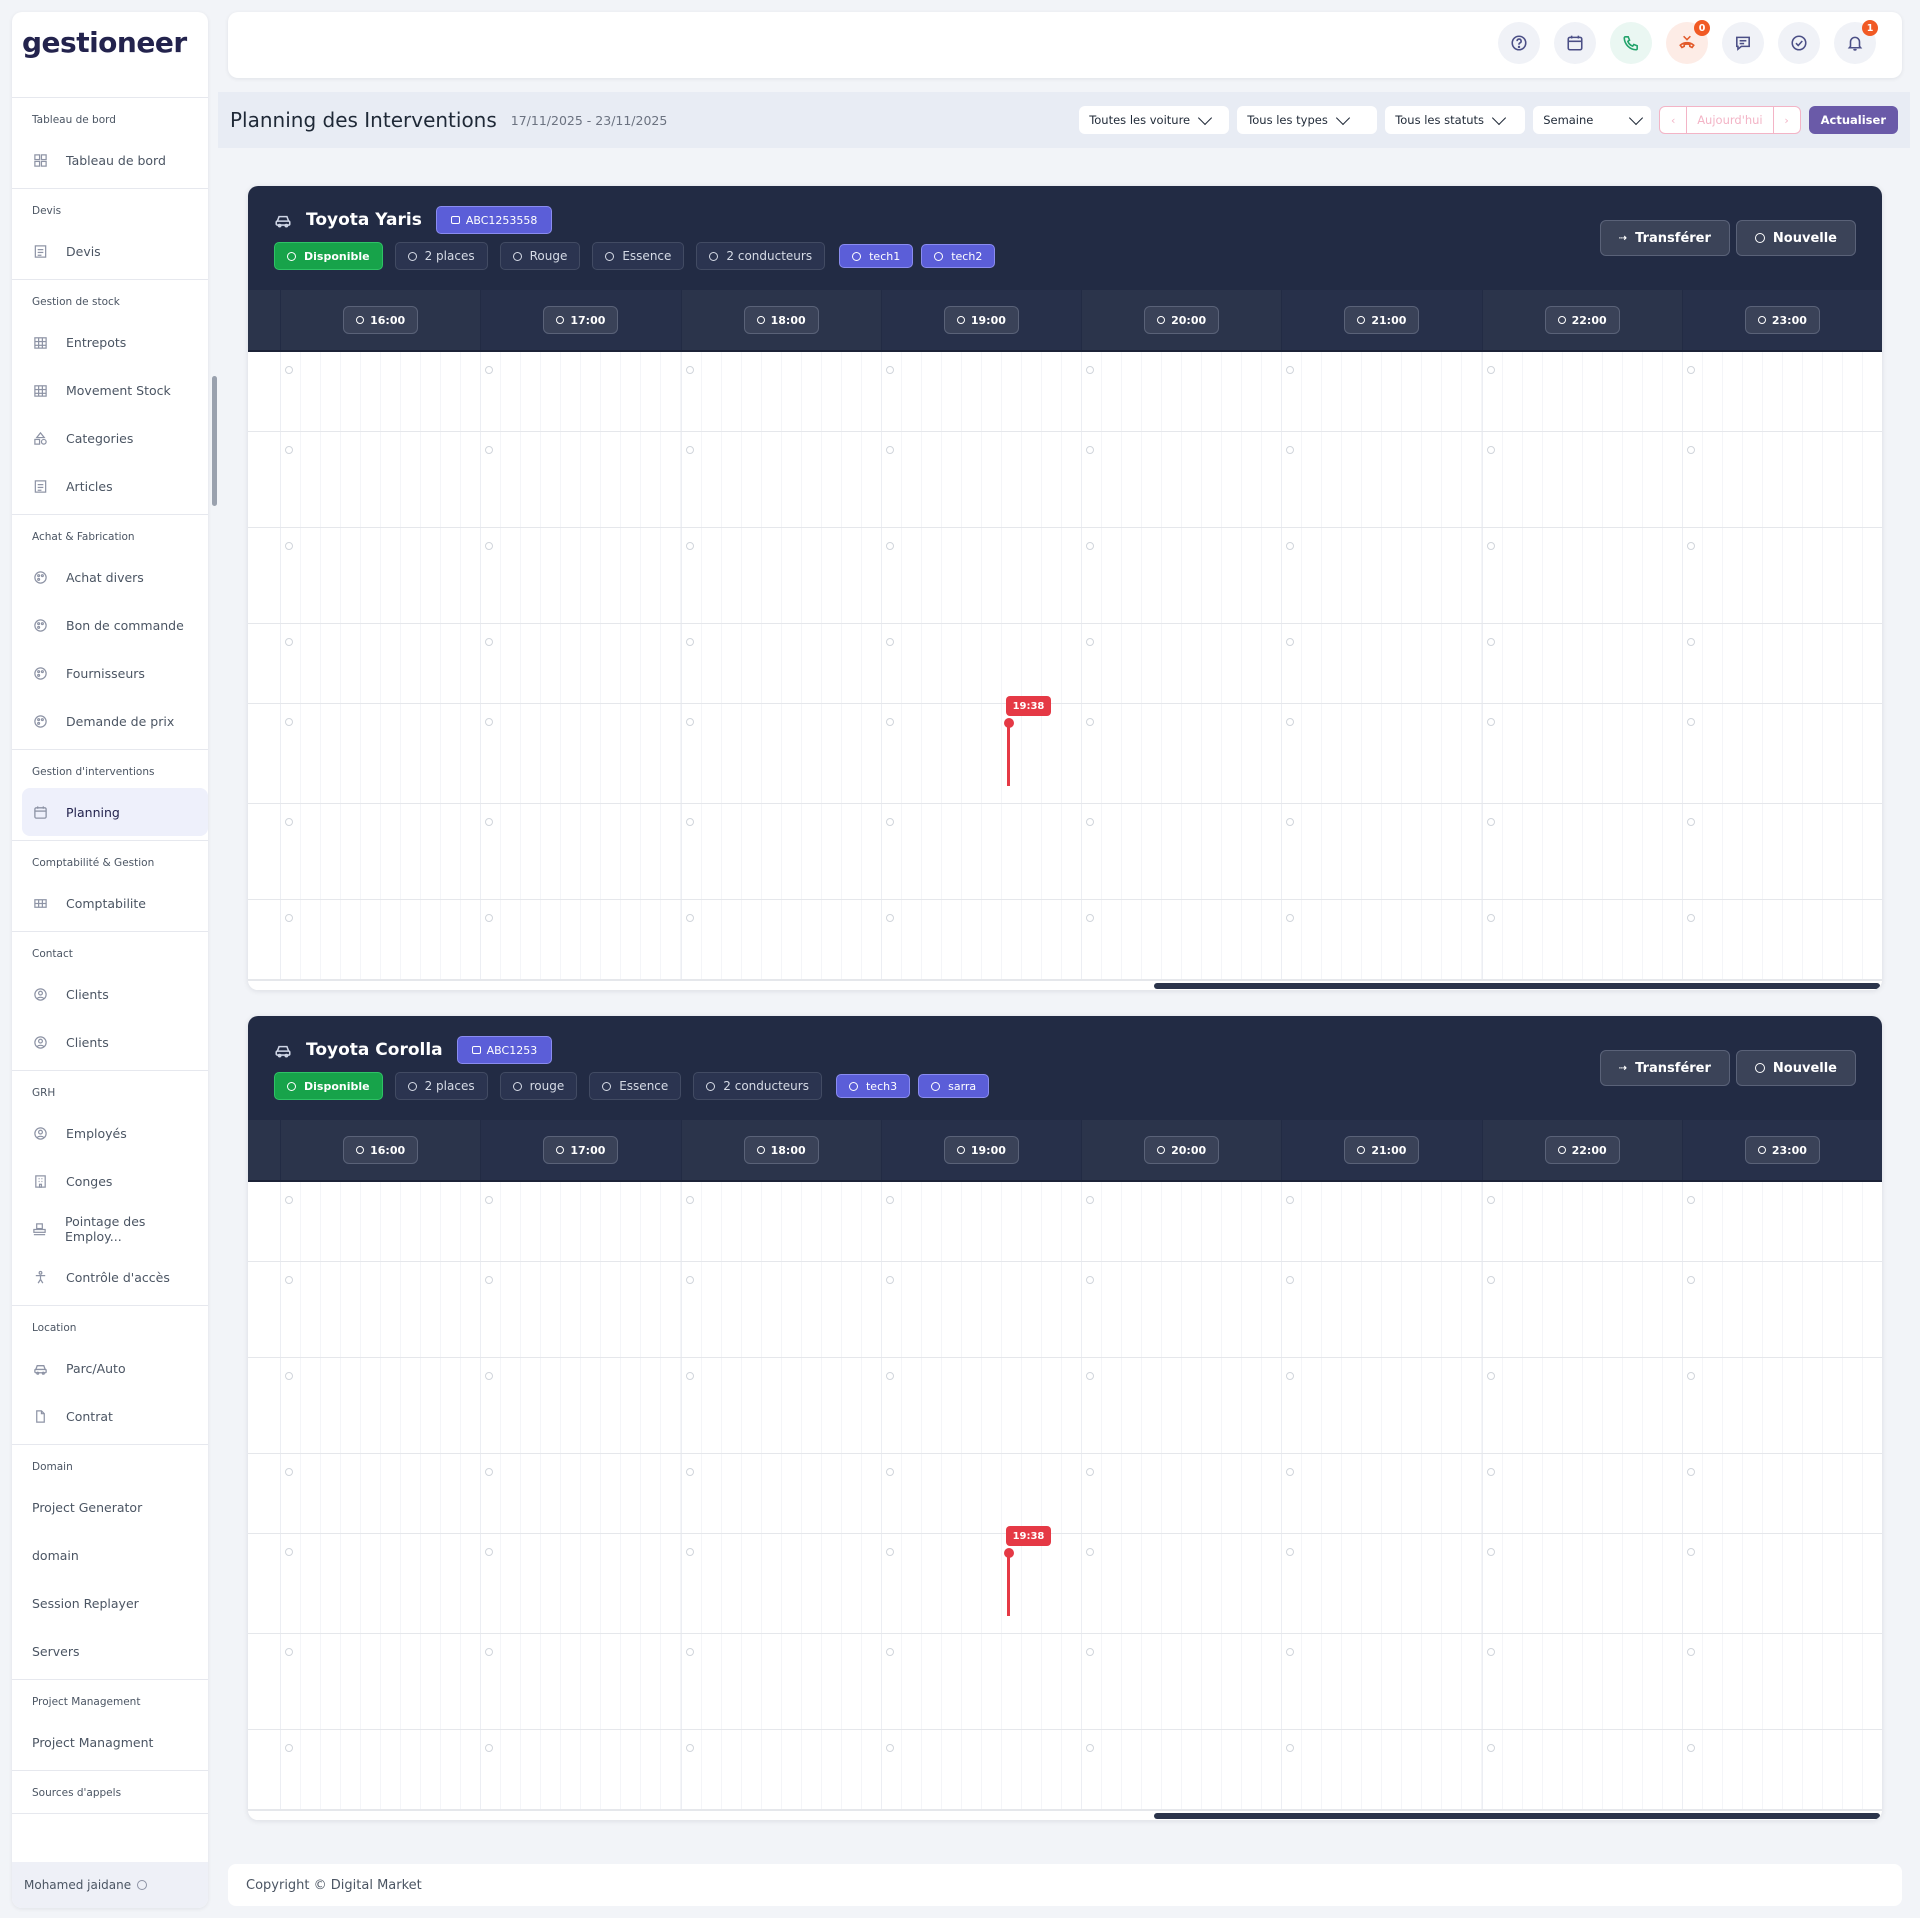 Image resolution: width=1920 pixels, height=1918 pixels. What do you see at coordinates (110, 1368) in the screenshot?
I see `sidebar-item-parc-auto: Parc/Auto` at bounding box center [110, 1368].